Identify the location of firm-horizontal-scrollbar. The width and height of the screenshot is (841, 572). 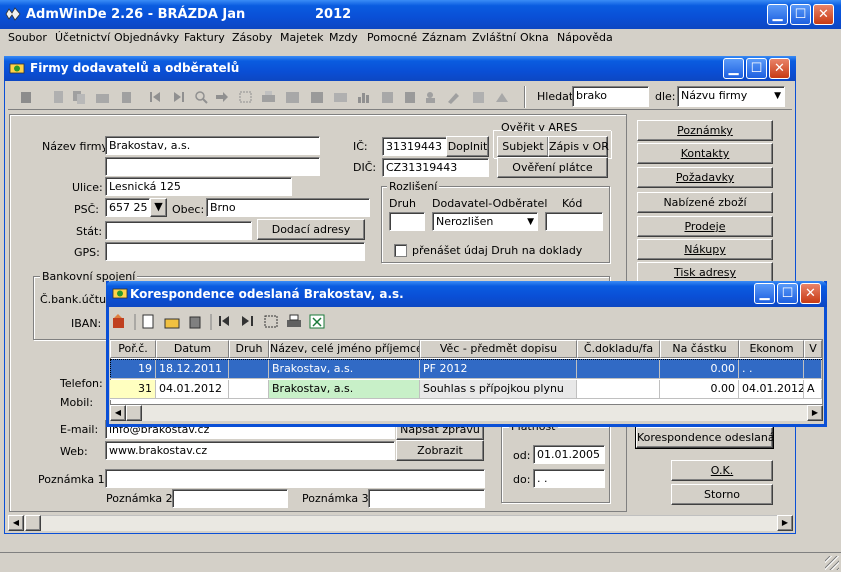
(400, 523).